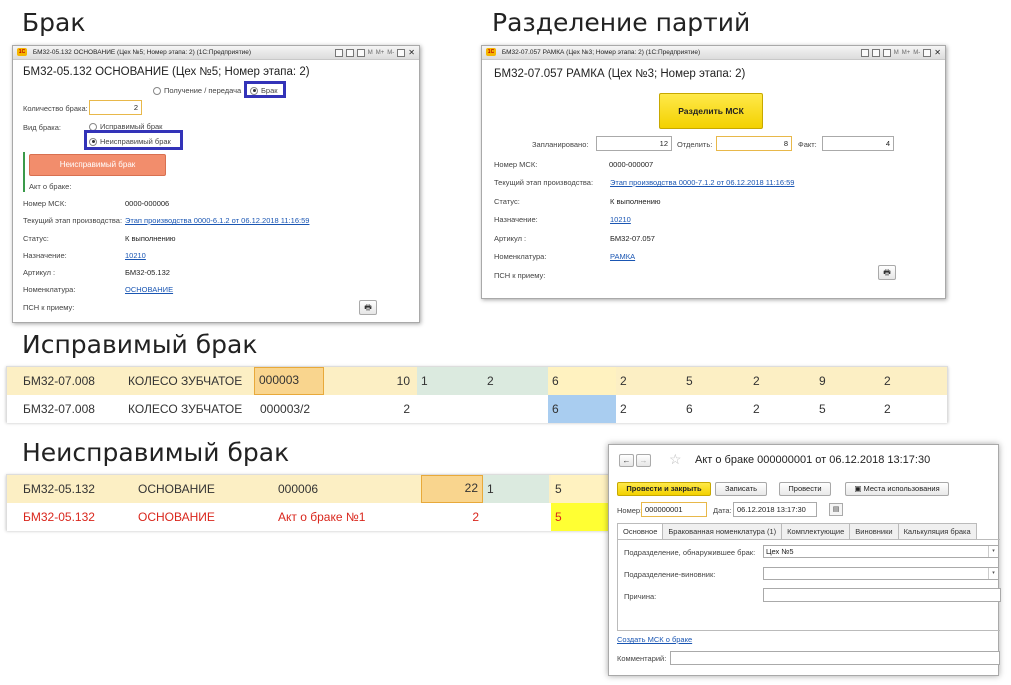 The height and width of the screenshot is (685, 1011). Describe the element at coordinates (97, 165) in the screenshot. I see `unfixable-button: Неисправимый брак` at that location.